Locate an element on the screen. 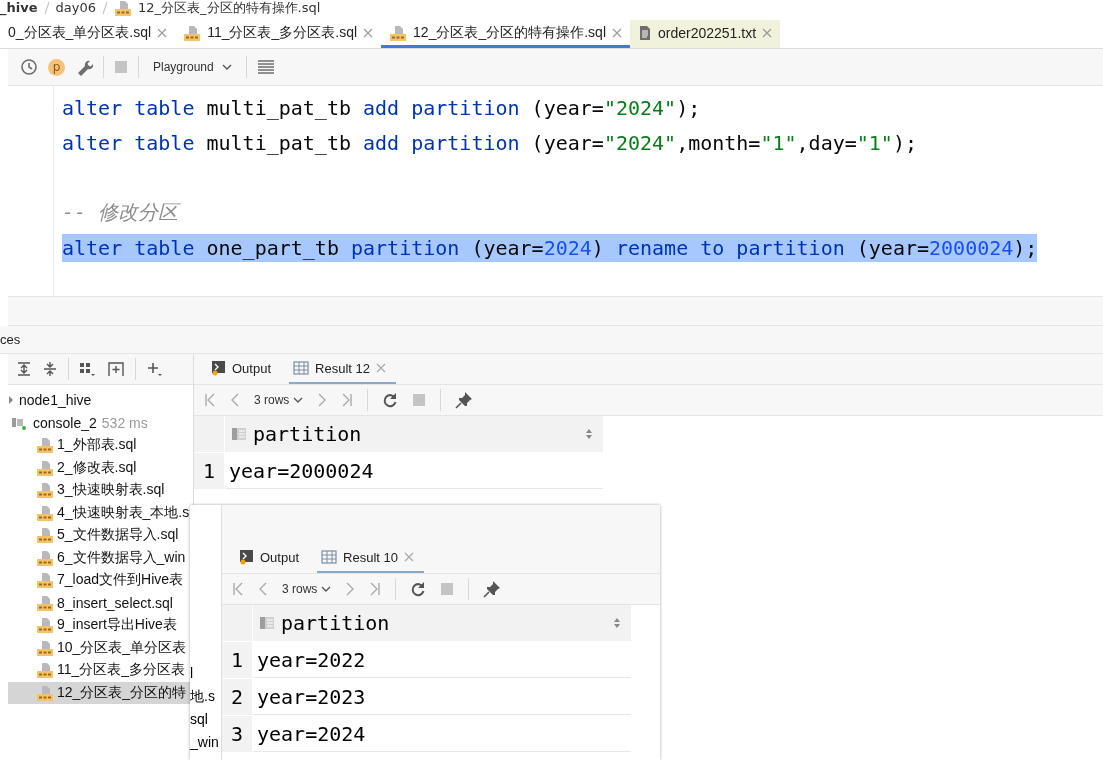 The image size is (1103, 760). editor-tab: order202251.txt is located at coordinates (705, 34).